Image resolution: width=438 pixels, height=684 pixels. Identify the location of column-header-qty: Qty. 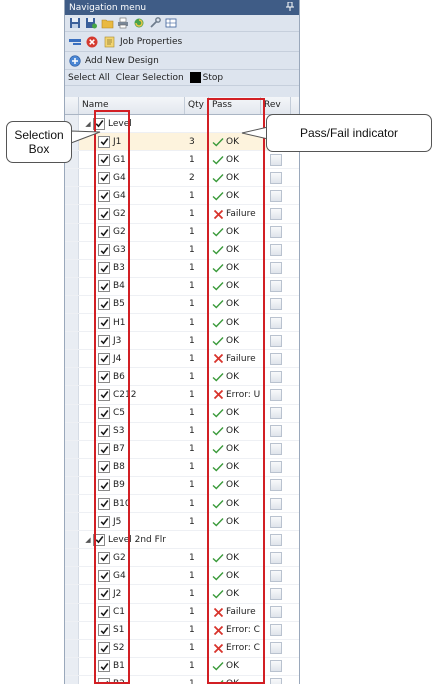
(197, 105).